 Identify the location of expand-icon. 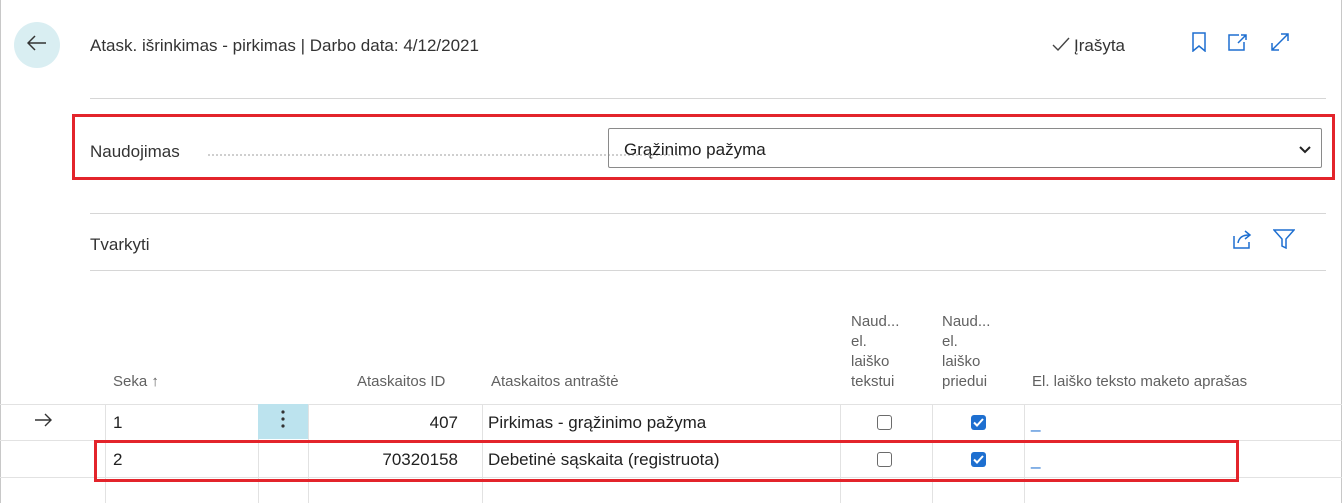
(1280, 42).